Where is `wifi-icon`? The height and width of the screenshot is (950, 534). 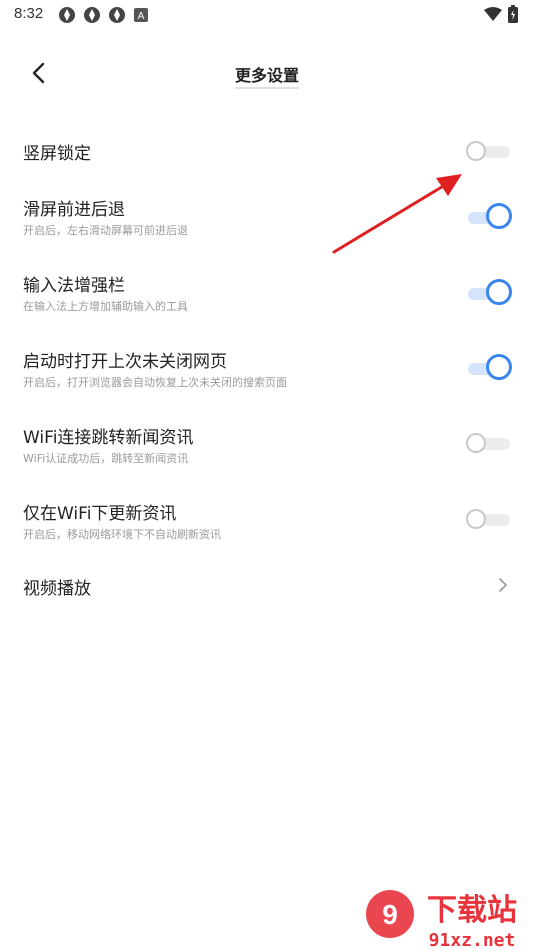 wifi-icon is located at coordinates (493, 14).